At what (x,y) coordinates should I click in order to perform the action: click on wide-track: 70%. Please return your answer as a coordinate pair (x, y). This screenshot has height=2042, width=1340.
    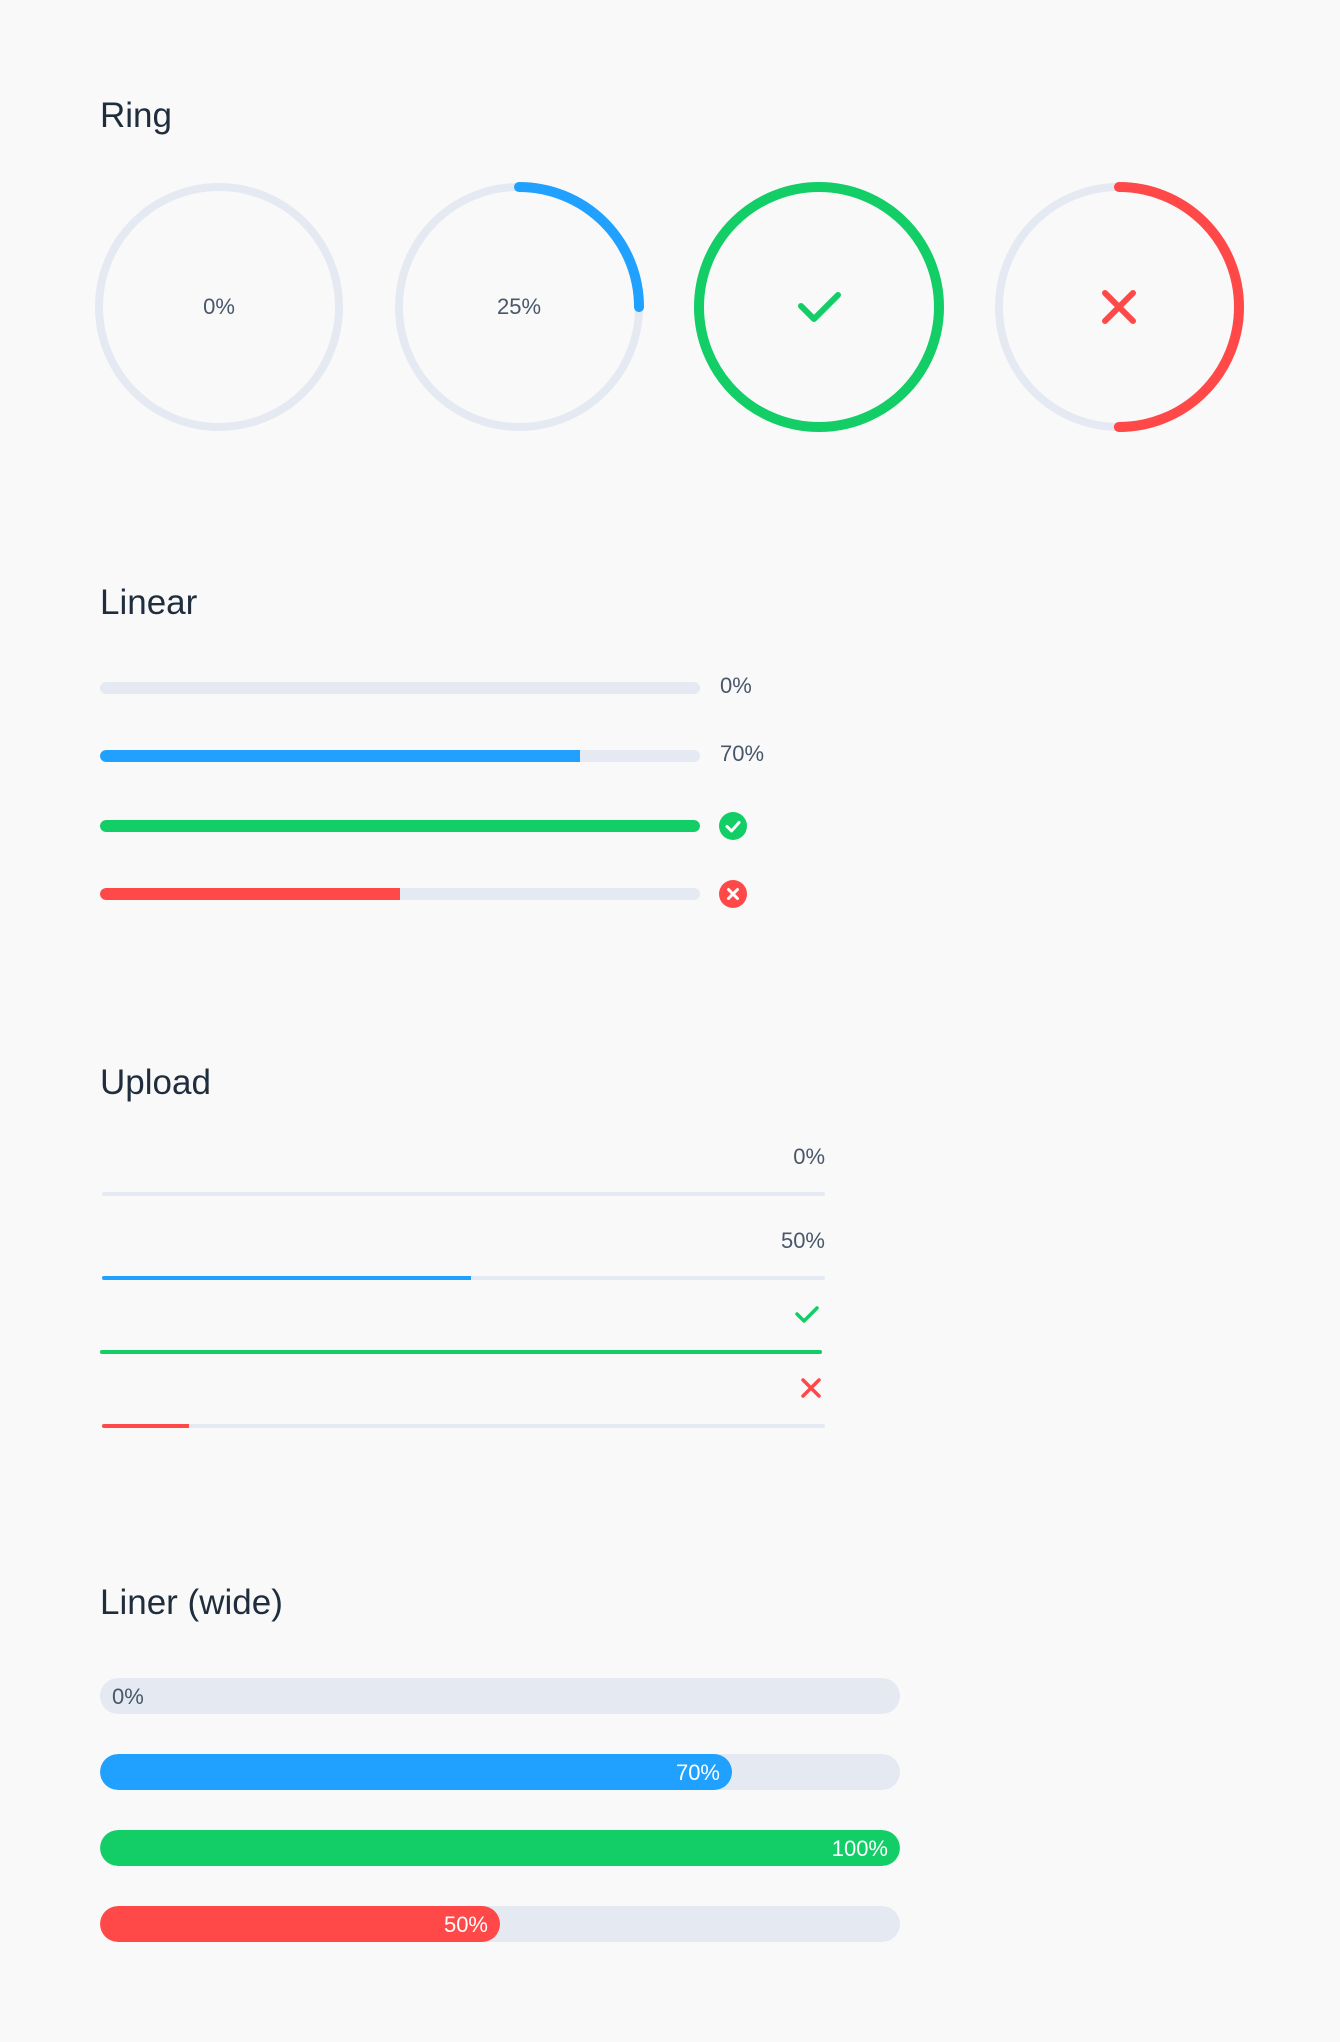
    Looking at the image, I should click on (500, 1772).